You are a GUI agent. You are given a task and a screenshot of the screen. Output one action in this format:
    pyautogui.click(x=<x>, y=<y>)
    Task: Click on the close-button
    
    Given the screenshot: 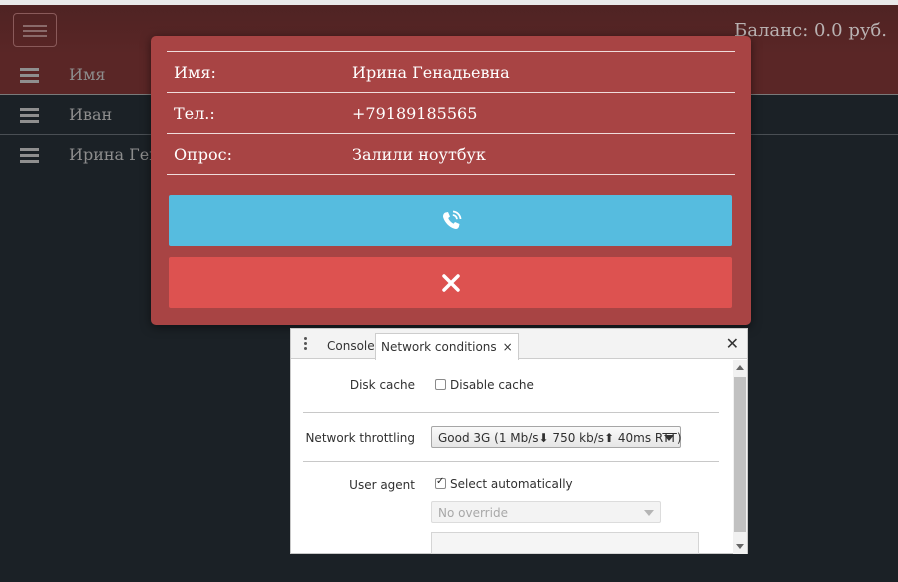 What is the action you would take?
    pyautogui.click(x=450, y=282)
    